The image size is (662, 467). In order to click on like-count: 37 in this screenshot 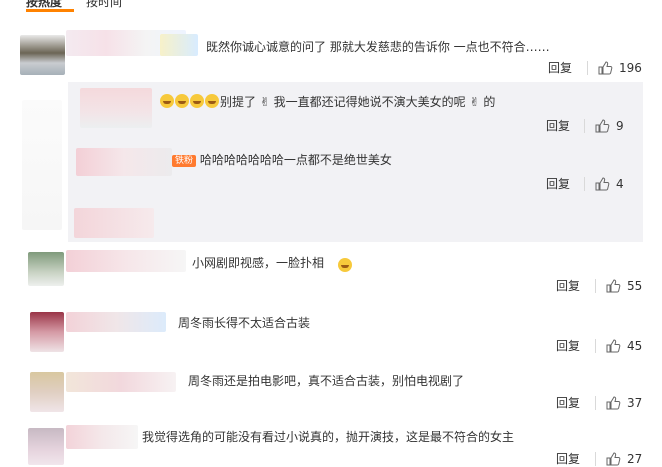, I will do `click(635, 403)`.